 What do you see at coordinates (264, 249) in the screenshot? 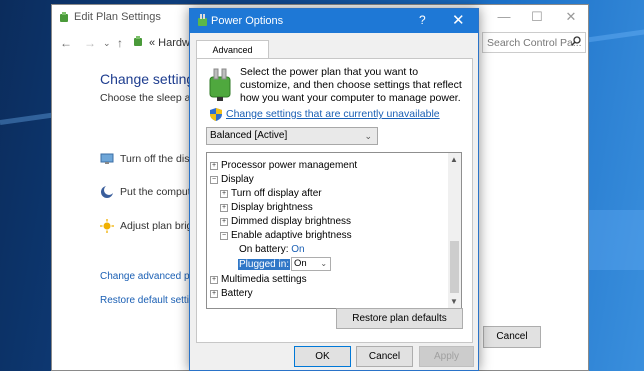
I see `on-battery-label: On battery:` at bounding box center [264, 249].